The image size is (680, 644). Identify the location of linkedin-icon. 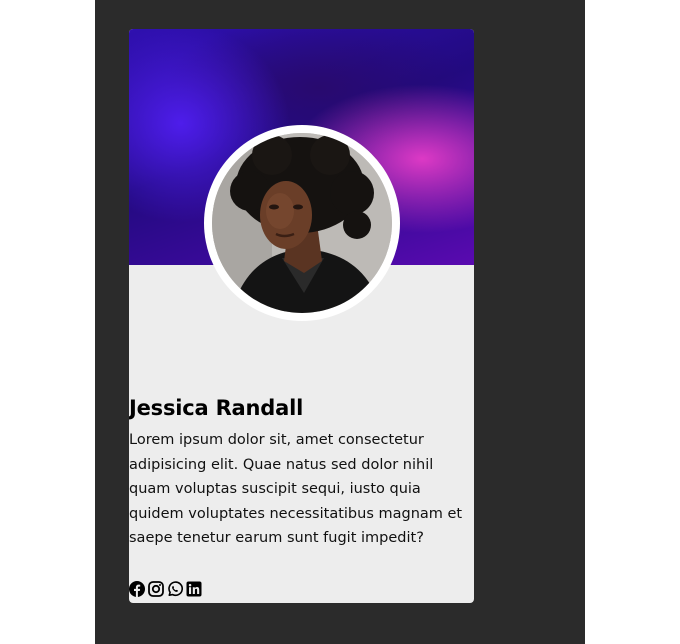
(194, 589).